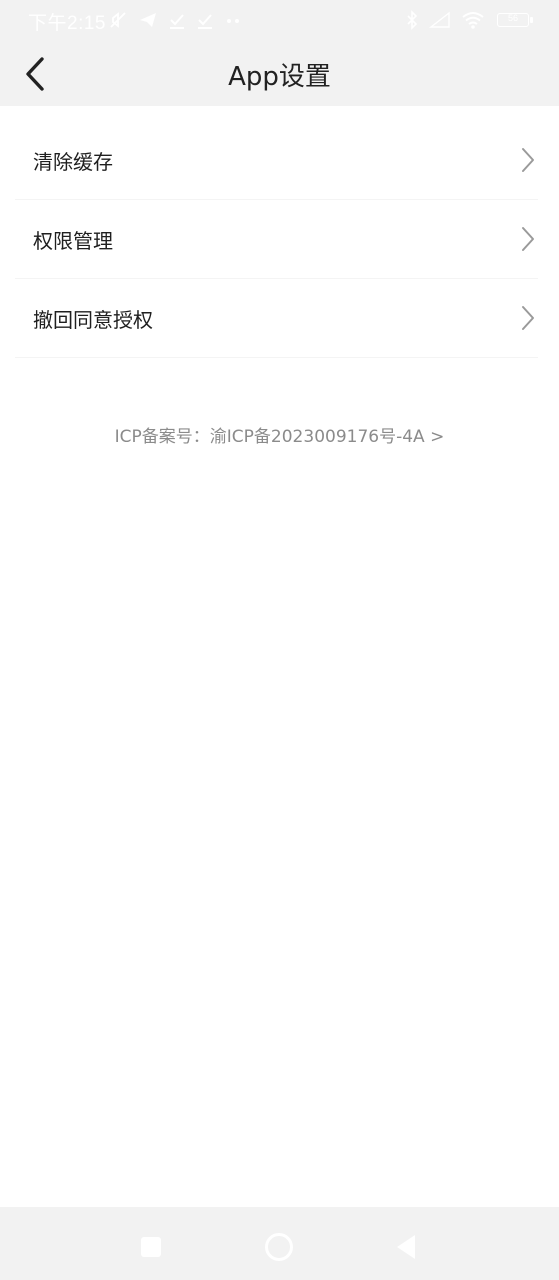 The width and height of the screenshot is (559, 1280). I want to click on battery-icon: 56, so click(515, 20).